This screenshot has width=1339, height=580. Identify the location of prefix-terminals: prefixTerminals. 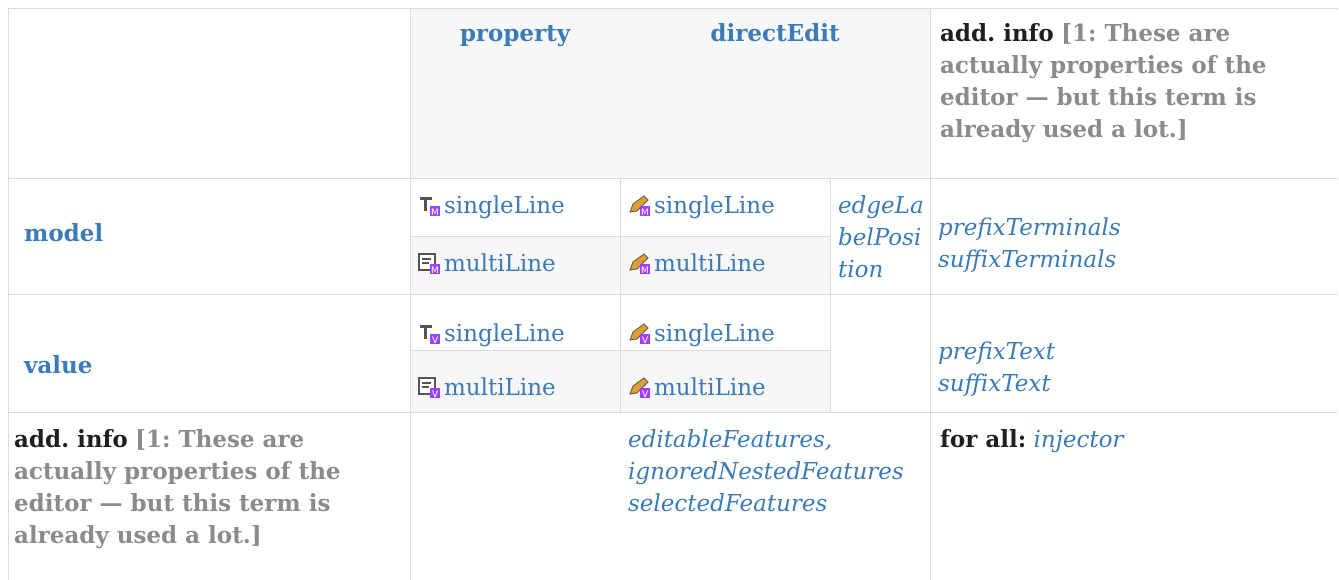
(1029, 228).